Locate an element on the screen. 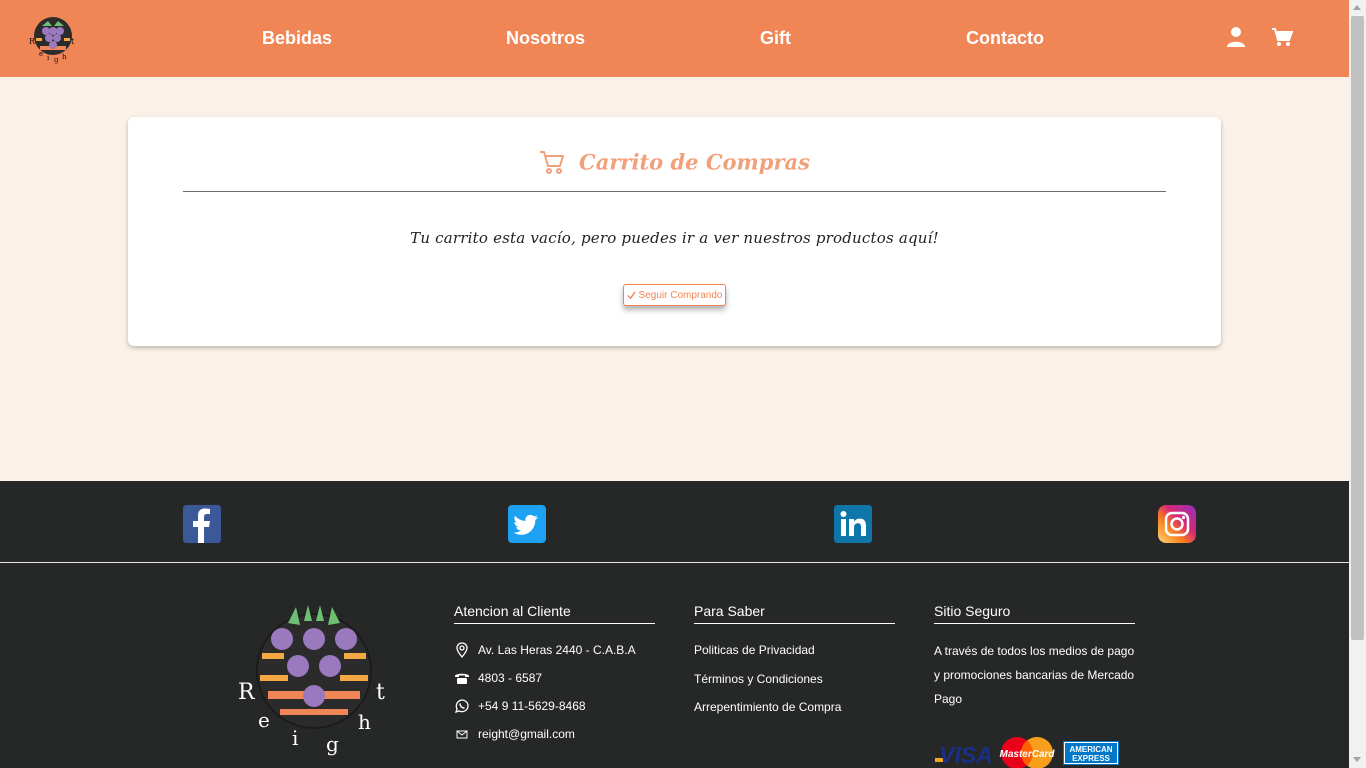  whatsapp-row: +54 9 11-5629-8468 is located at coordinates (554, 706).